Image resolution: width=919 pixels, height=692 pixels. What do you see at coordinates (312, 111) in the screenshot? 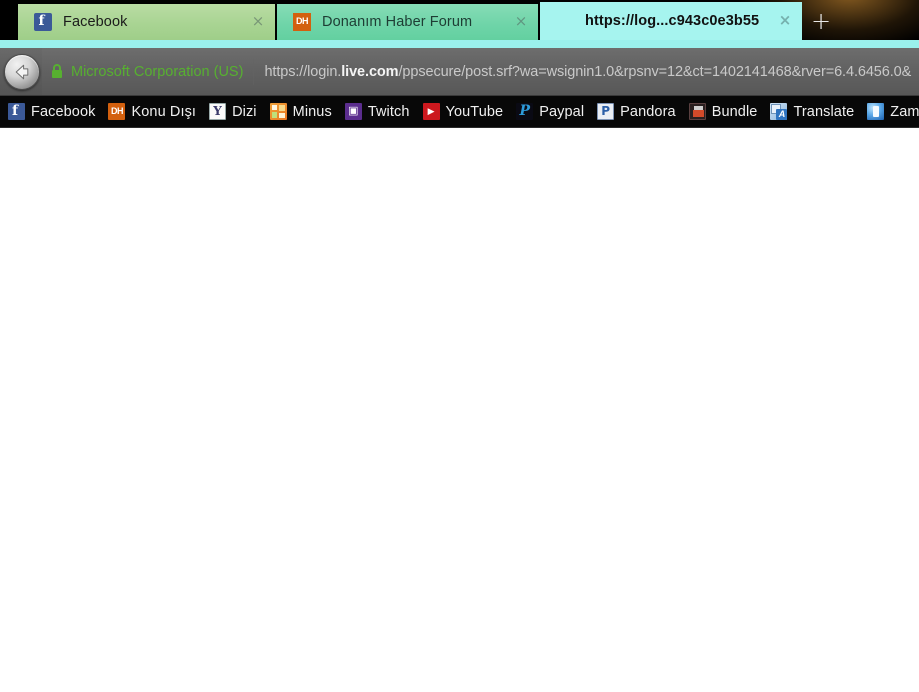
I see `bookmark-label: Minus` at bounding box center [312, 111].